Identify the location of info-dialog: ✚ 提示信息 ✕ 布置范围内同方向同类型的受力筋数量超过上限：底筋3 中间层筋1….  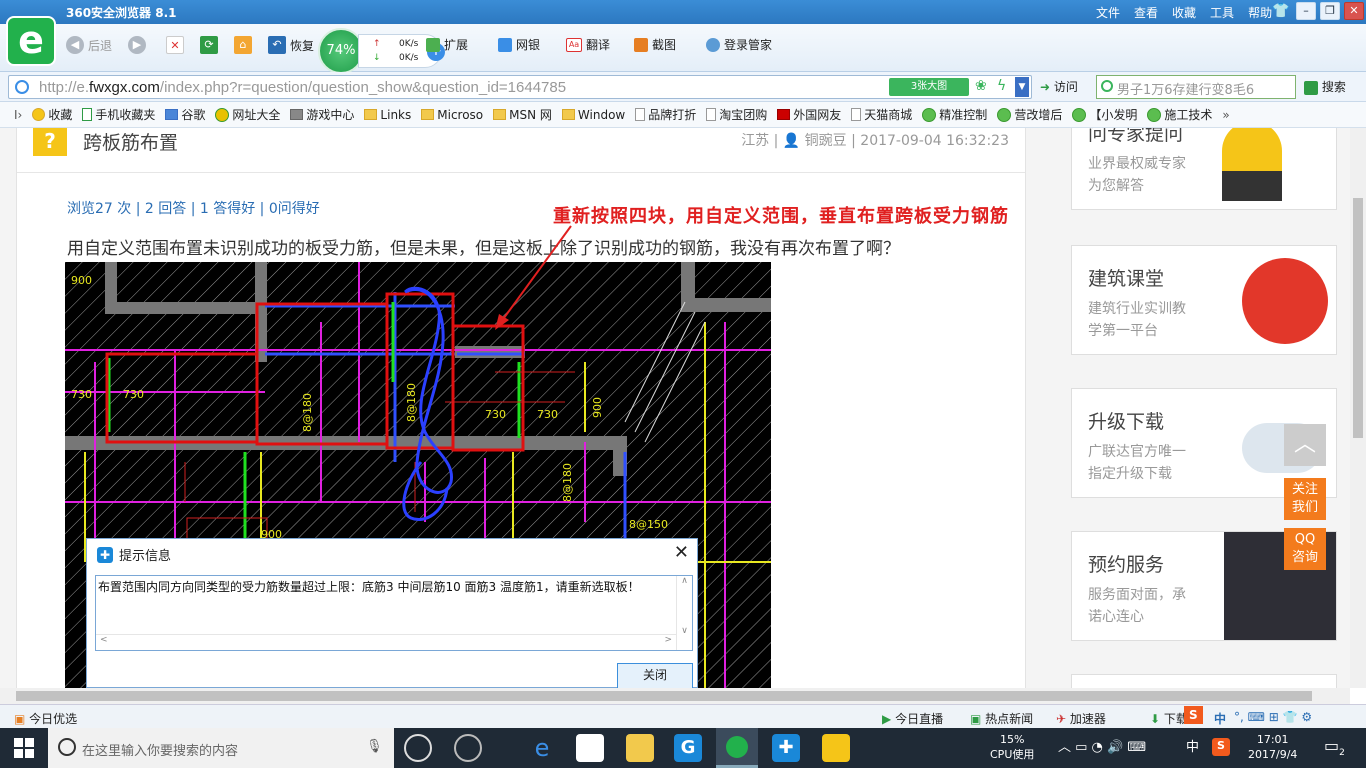
(392, 613).